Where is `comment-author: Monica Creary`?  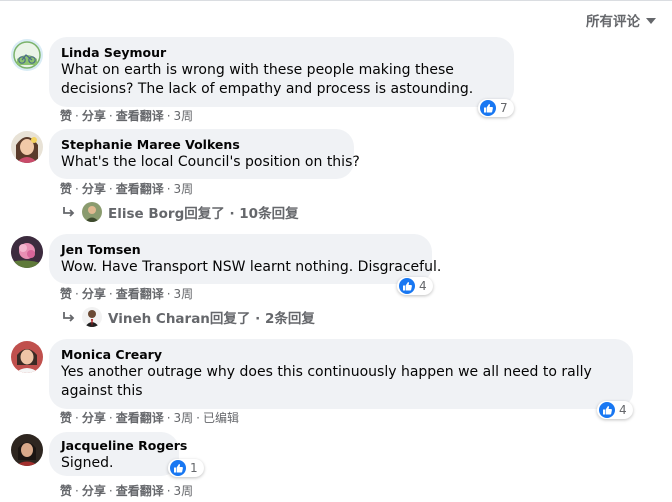 comment-author: Monica Creary is located at coordinates (341, 355).